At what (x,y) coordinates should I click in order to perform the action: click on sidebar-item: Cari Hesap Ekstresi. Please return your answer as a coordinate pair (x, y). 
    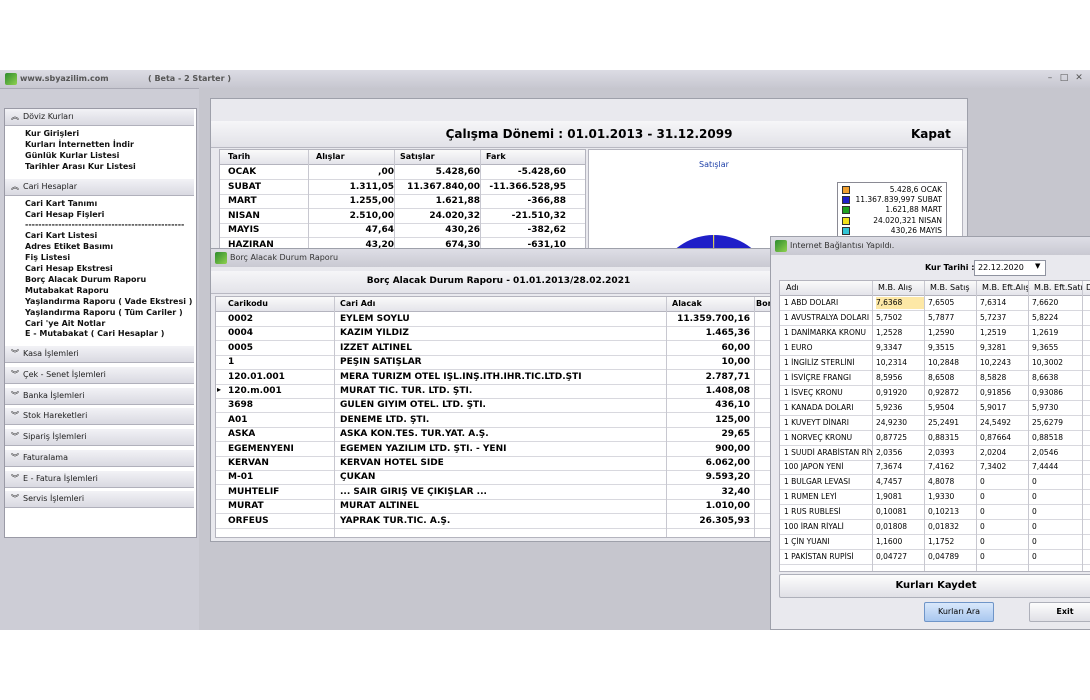
    Looking at the image, I should click on (69, 269).